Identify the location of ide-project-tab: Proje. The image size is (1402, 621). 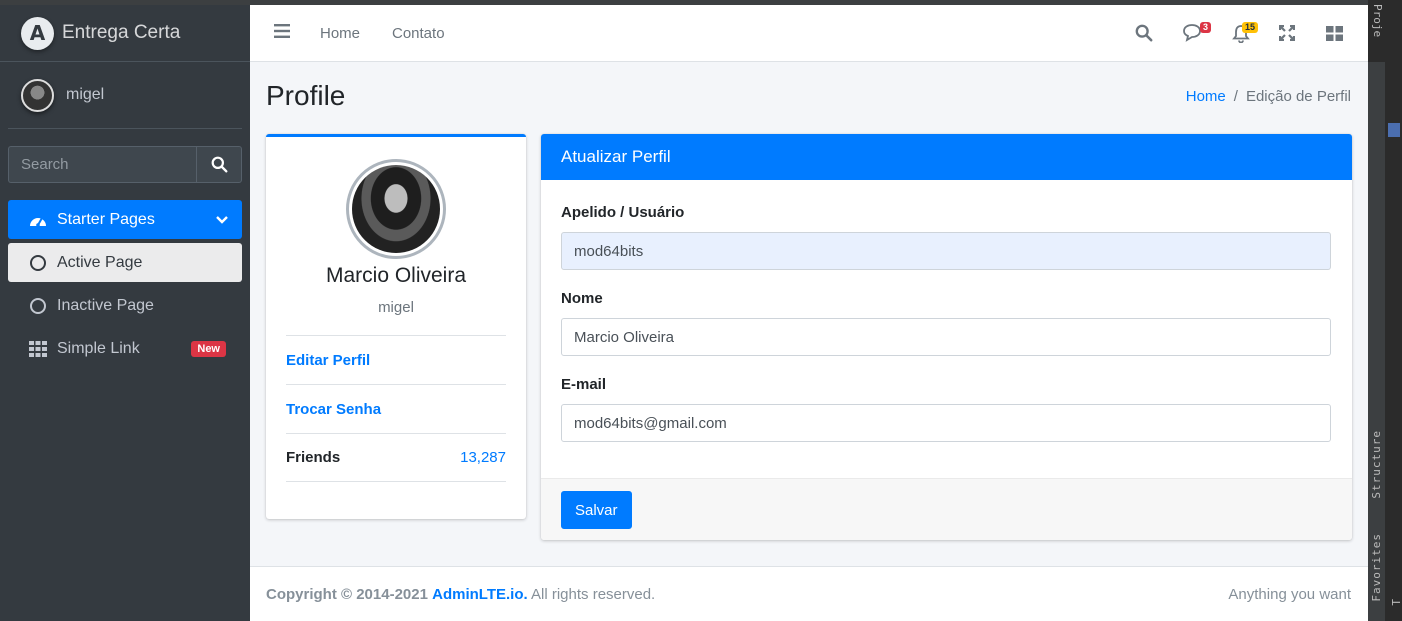
(1377, 31).